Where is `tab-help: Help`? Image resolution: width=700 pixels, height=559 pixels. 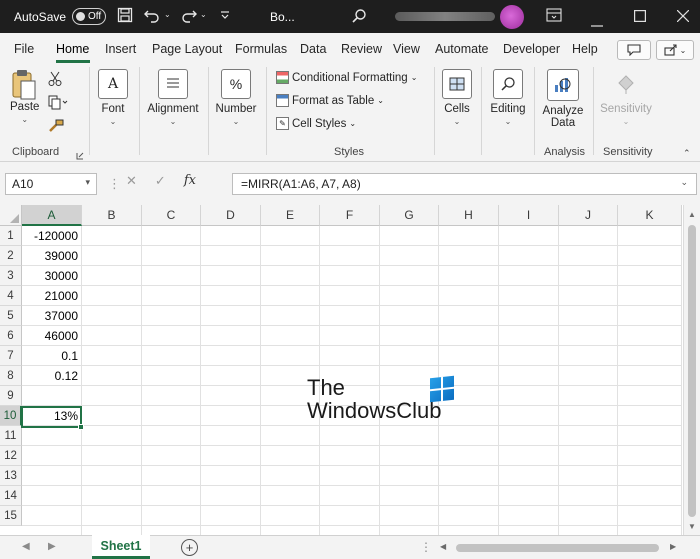
tab-help: Help is located at coordinates (585, 49).